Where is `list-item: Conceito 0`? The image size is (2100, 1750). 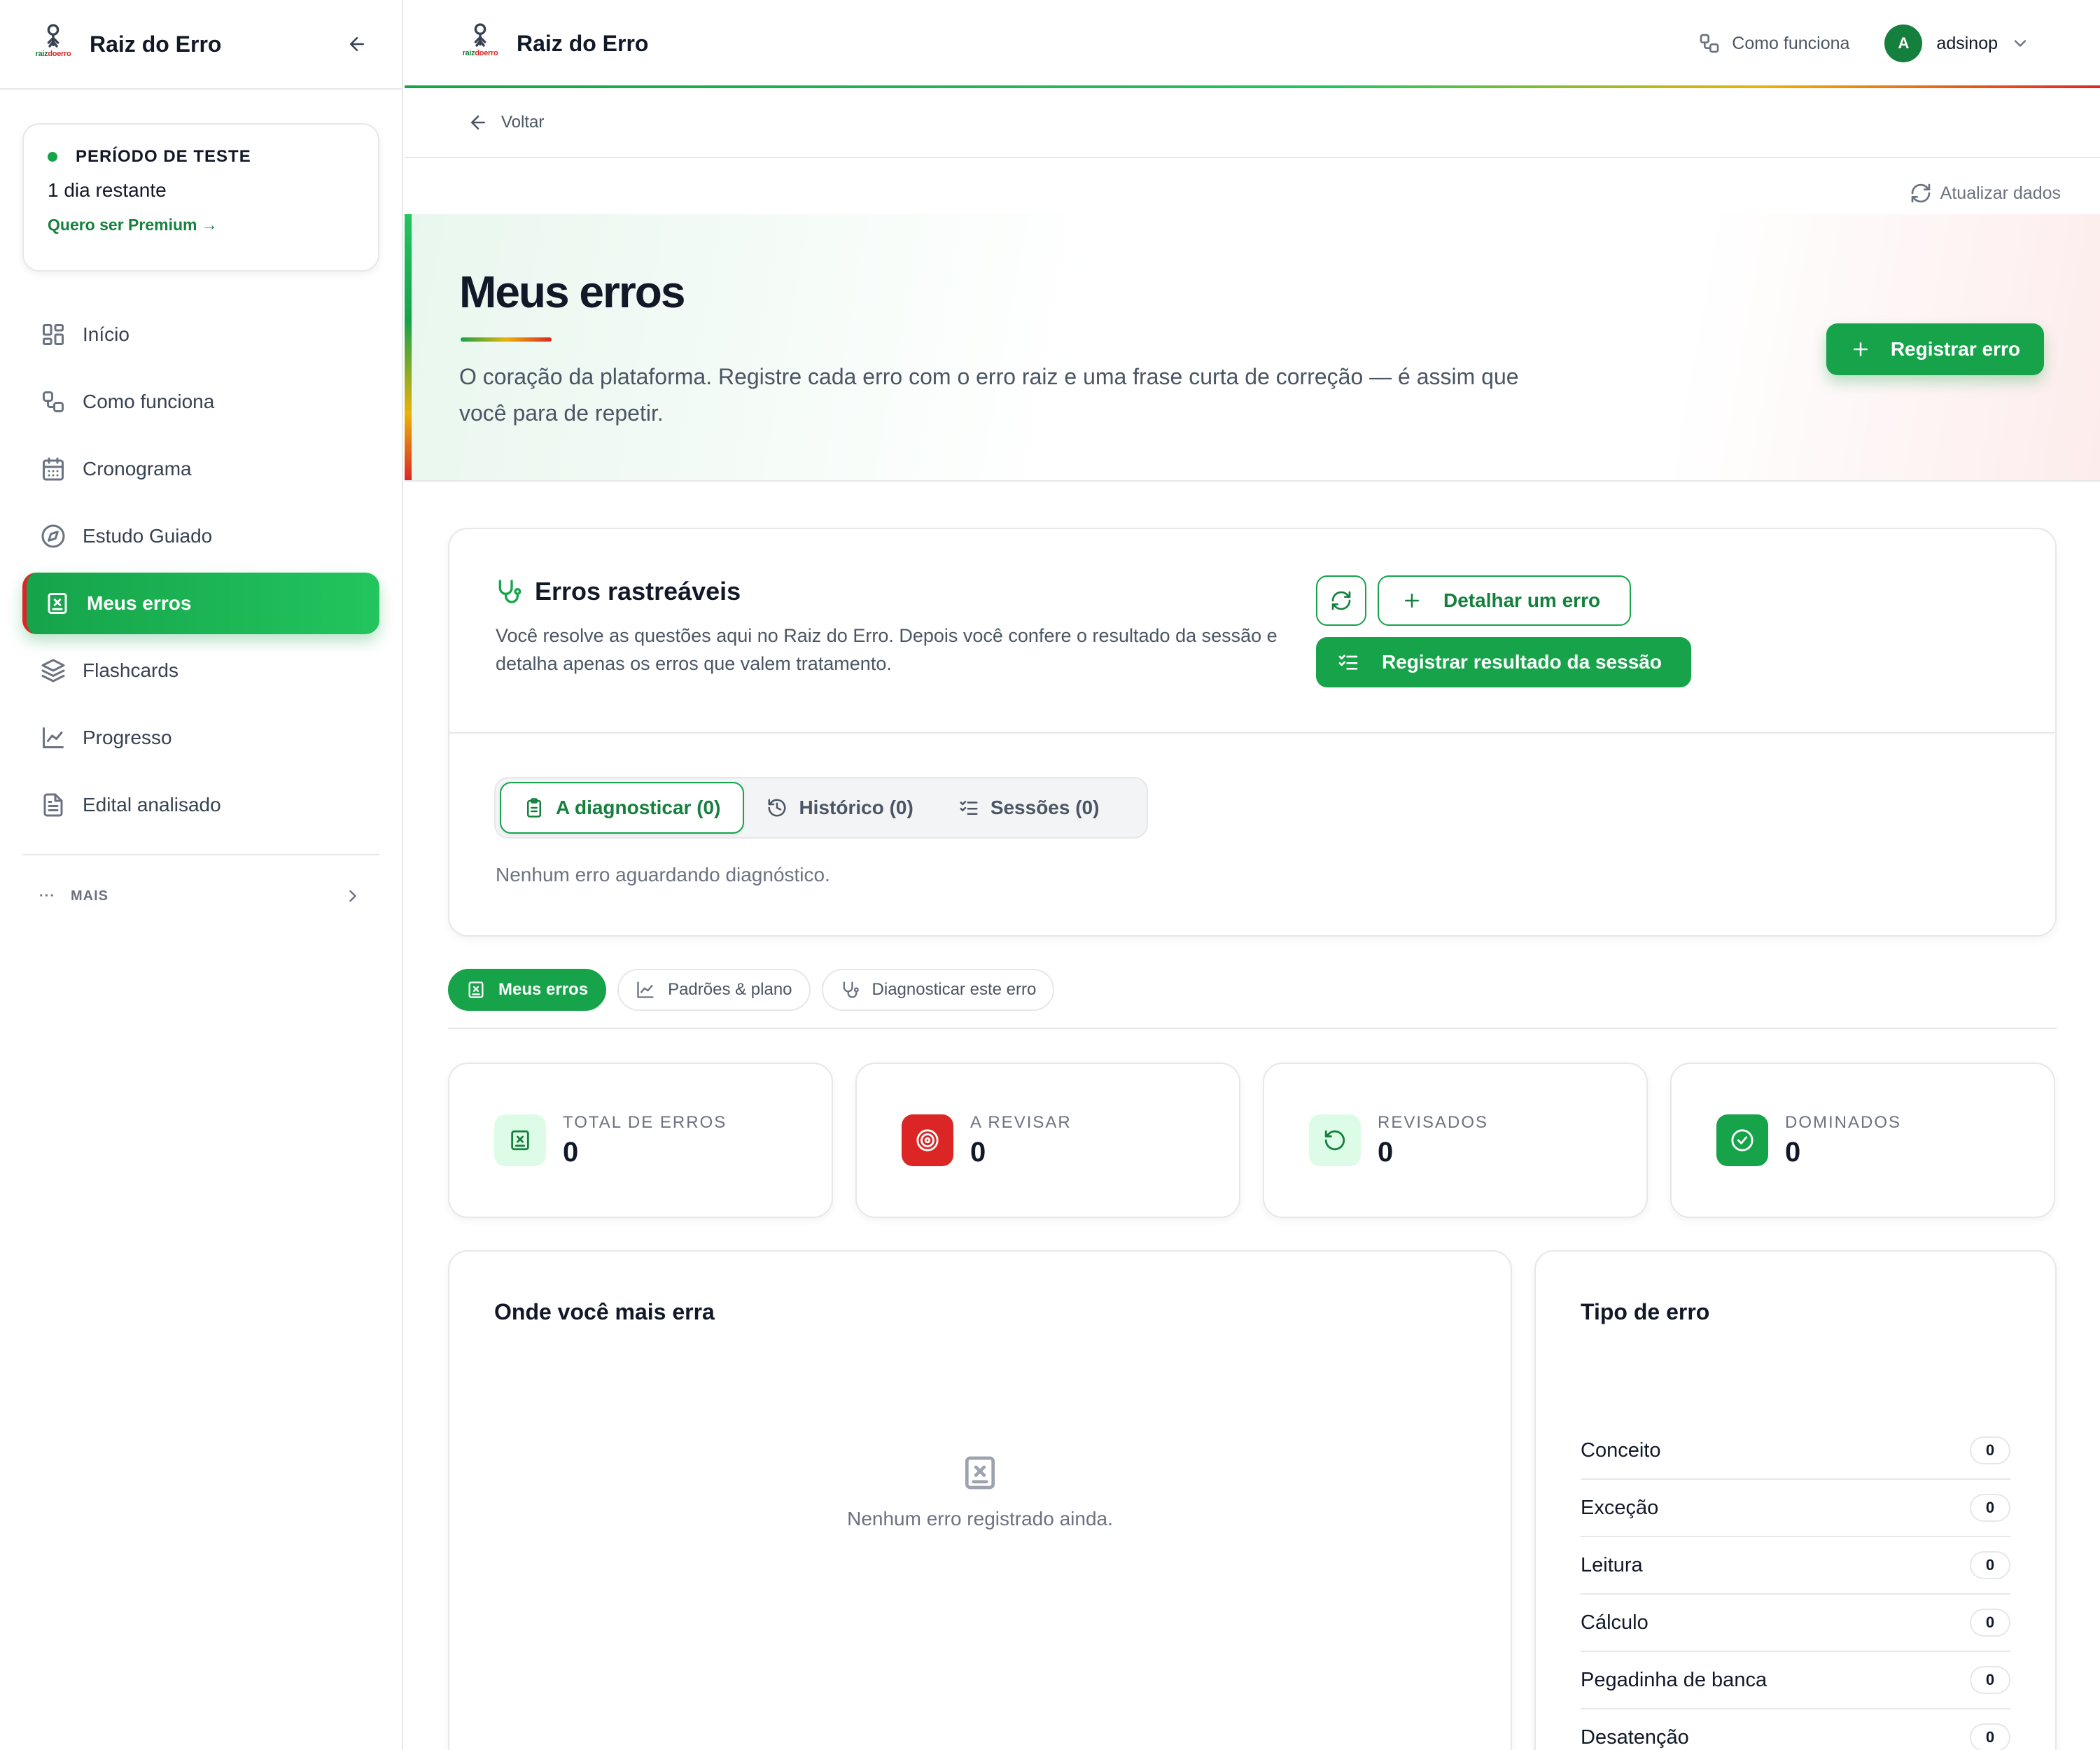
list-item: Conceito 0 is located at coordinates (1795, 1451).